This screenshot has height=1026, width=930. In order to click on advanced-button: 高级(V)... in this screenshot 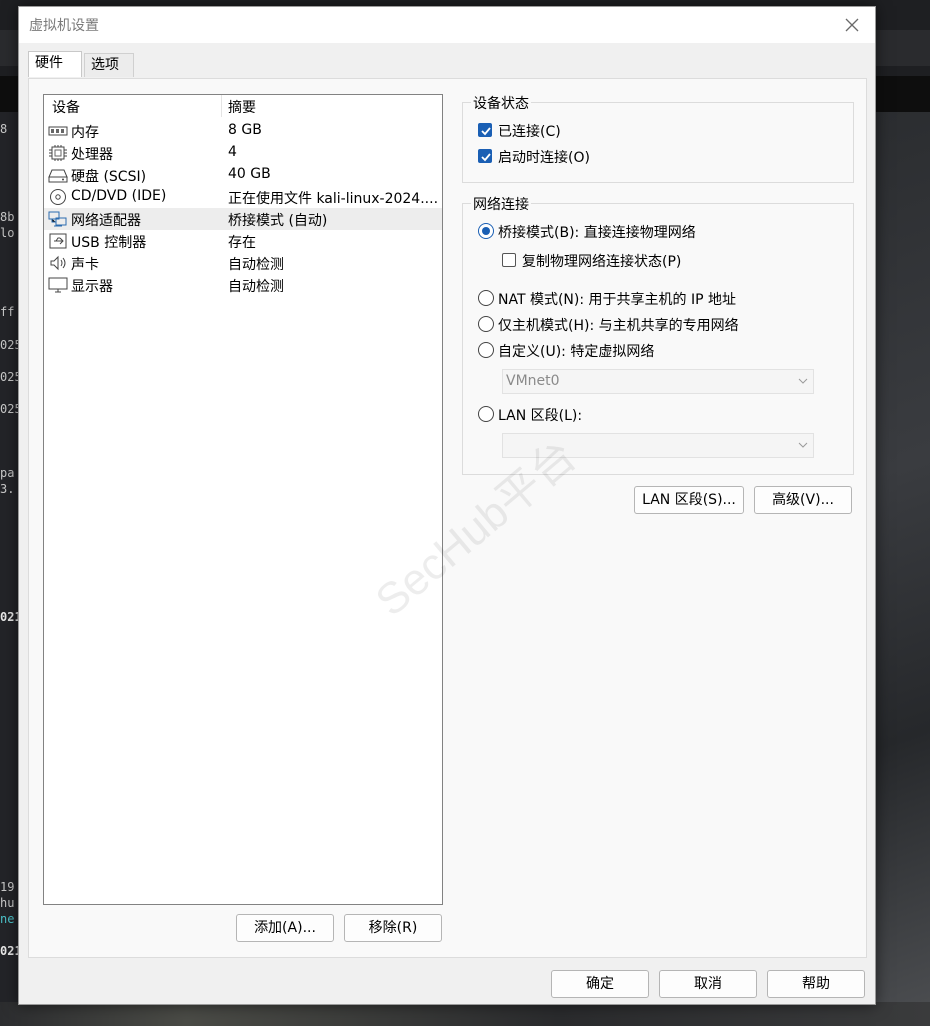, I will do `click(803, 500)`.